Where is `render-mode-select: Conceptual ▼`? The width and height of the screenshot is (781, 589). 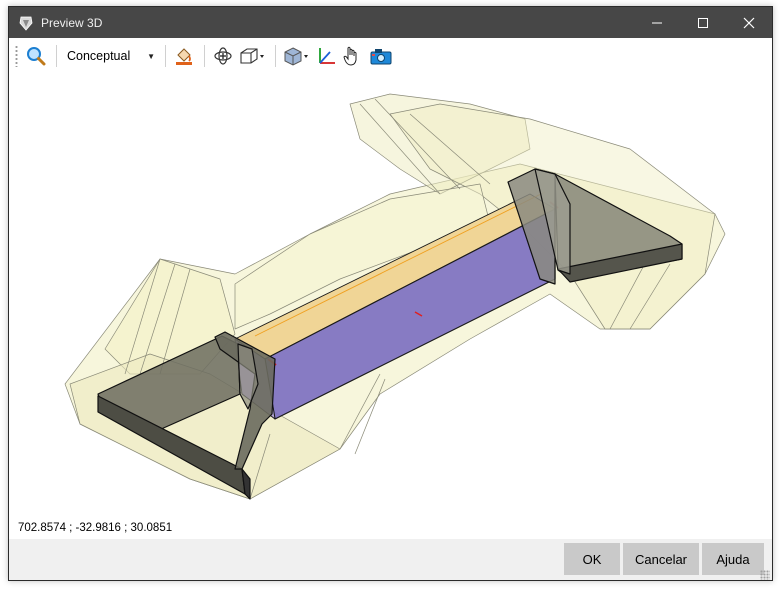
render-mode-select: Conceptual ▼ is located at coordinates (111, 56).